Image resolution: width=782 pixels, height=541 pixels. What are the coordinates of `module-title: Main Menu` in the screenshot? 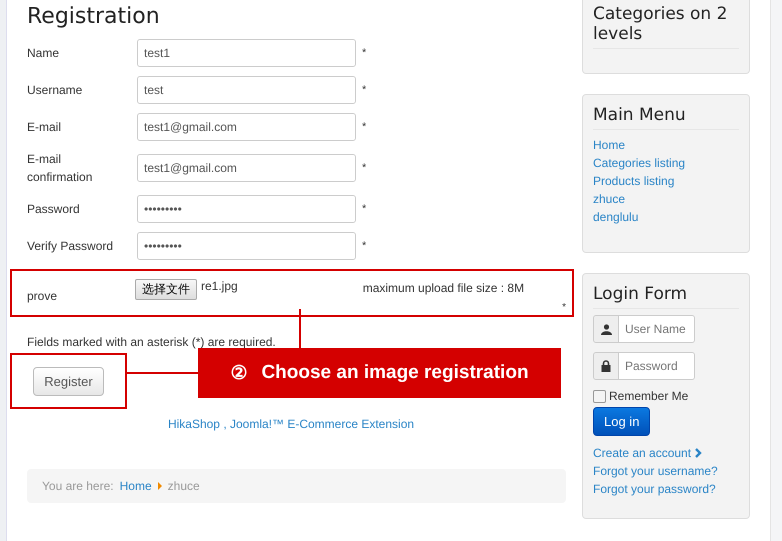 It's located at (666, 117).